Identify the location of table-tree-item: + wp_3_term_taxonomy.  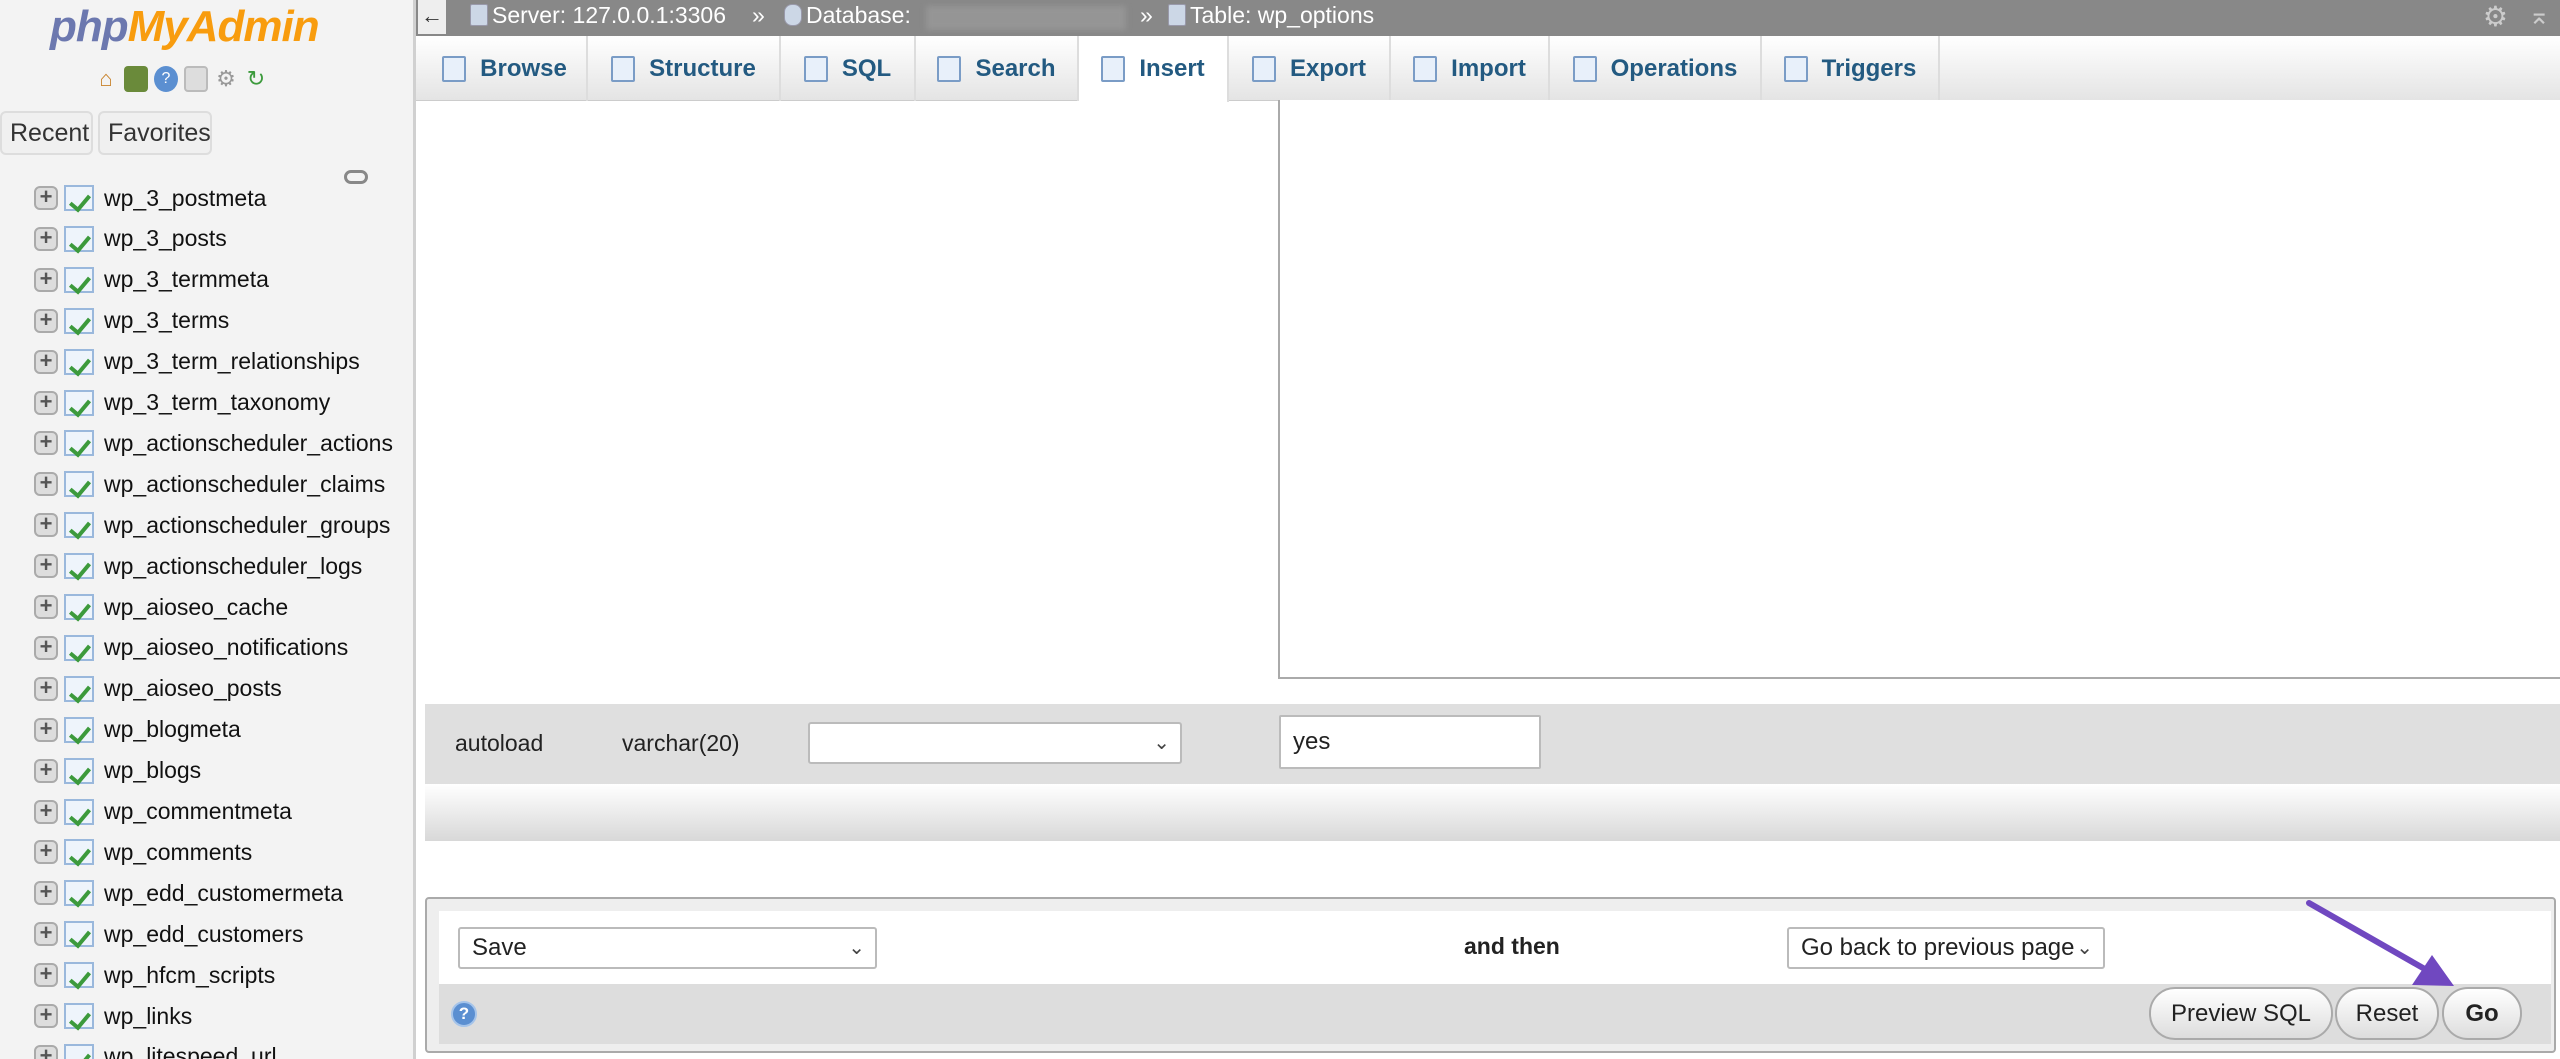
(206, 402).